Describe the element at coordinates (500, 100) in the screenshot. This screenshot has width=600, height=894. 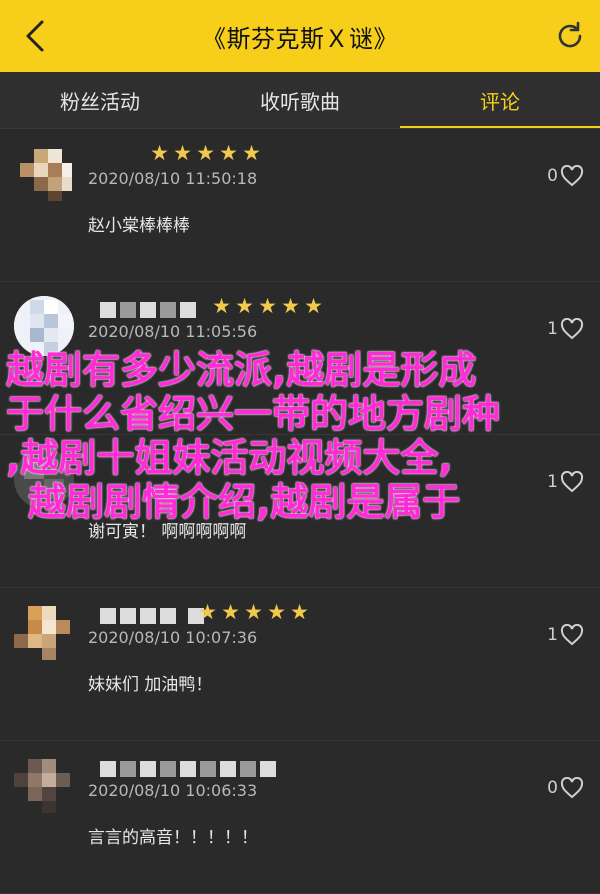
I see `tab-comments: 评论` at that location.